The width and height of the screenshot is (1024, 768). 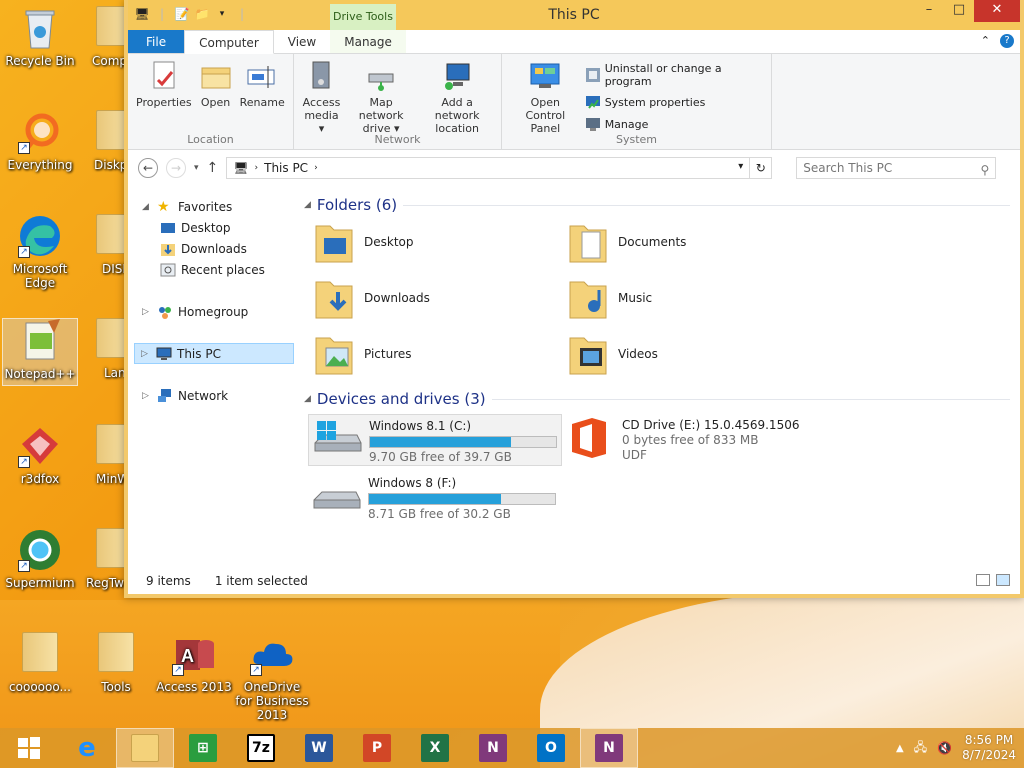 I want to click on window-title: This PC, so click(x=574, y=15).